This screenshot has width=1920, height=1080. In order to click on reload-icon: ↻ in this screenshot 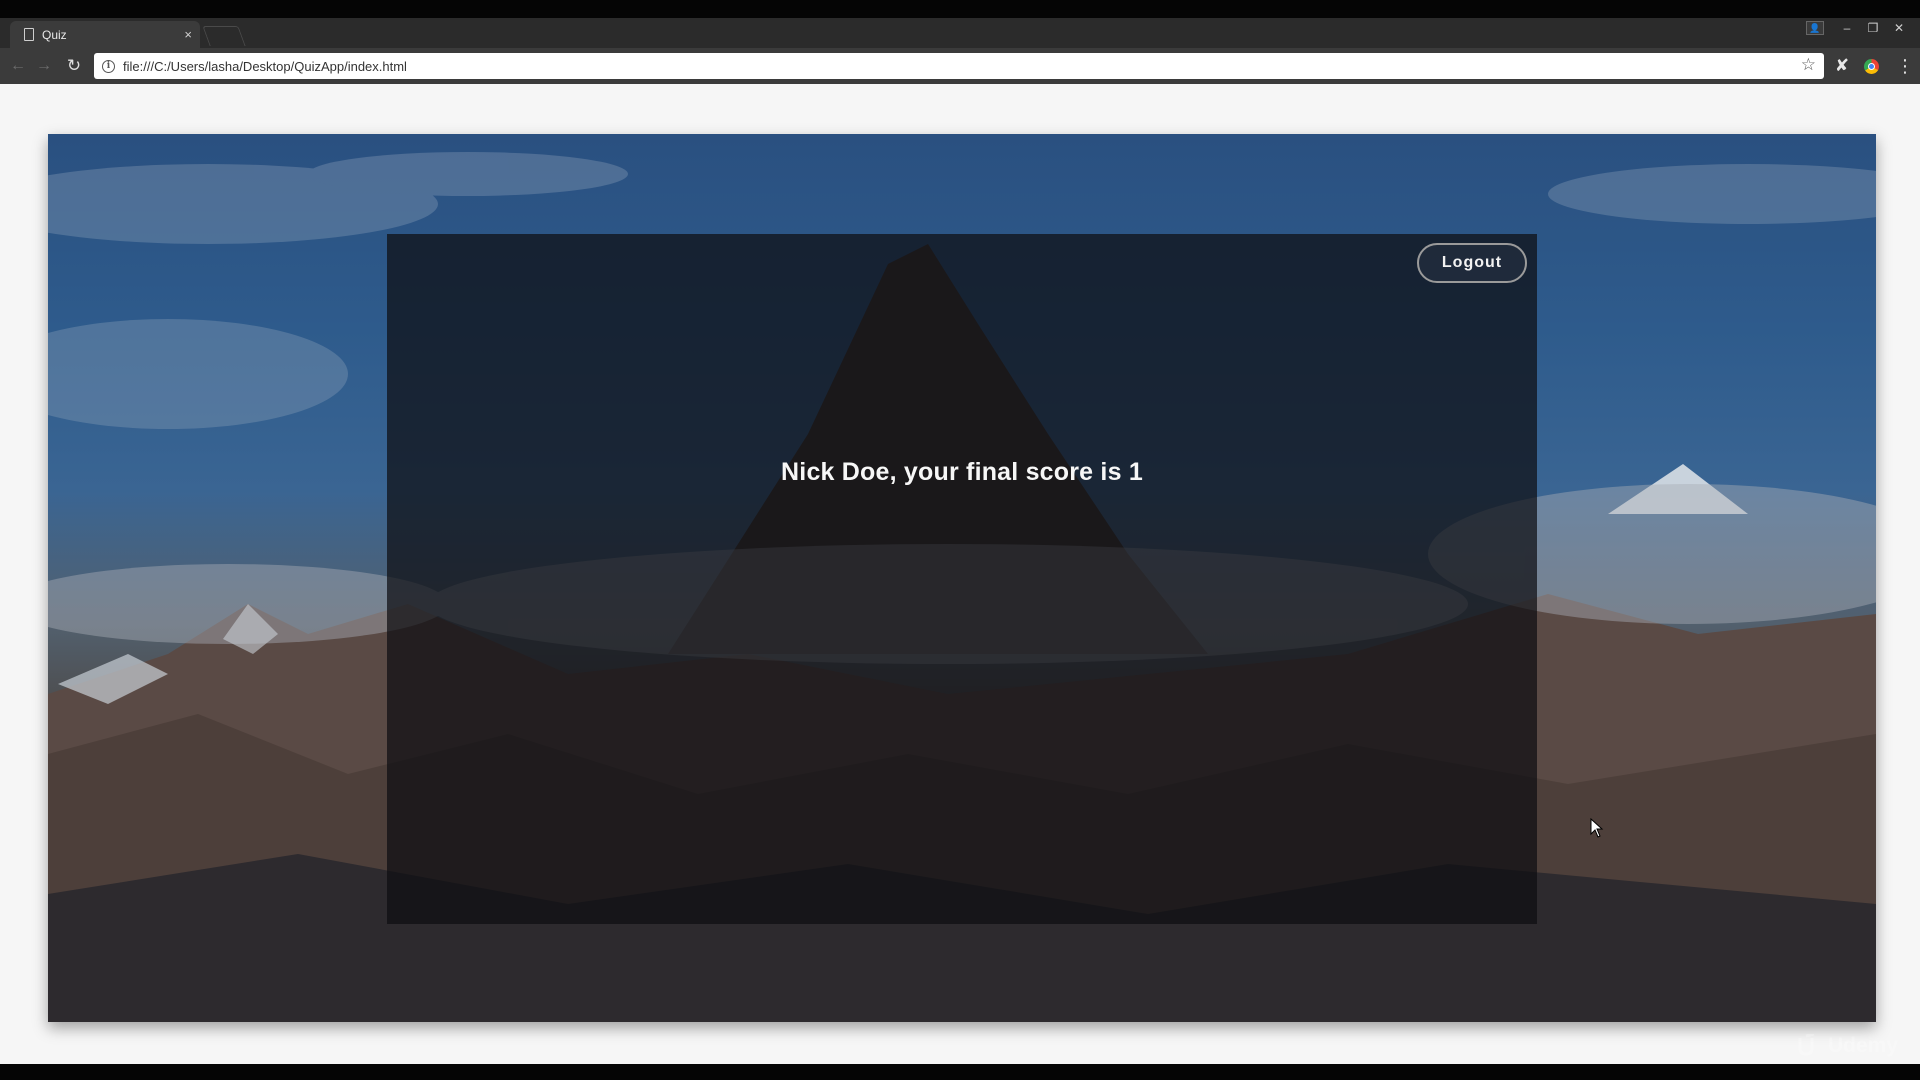, I will do `click(74, 66)`.